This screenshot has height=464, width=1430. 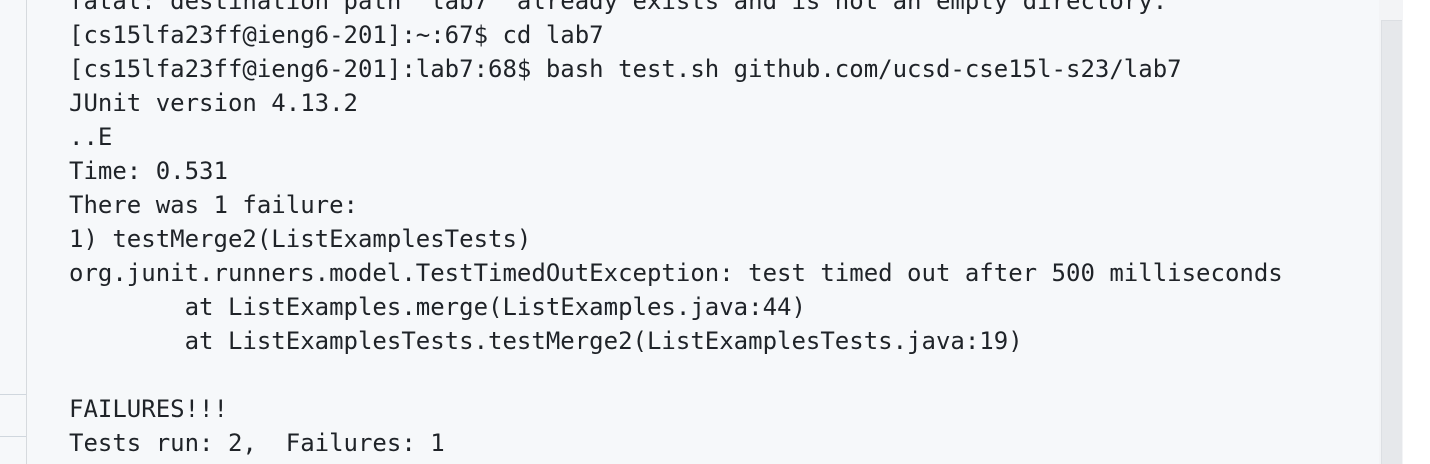 I want to click on terminal-line: [cs15lfa23ff@ieng6-201]:~:67$ cd lab7, so click(x=336, y=35).